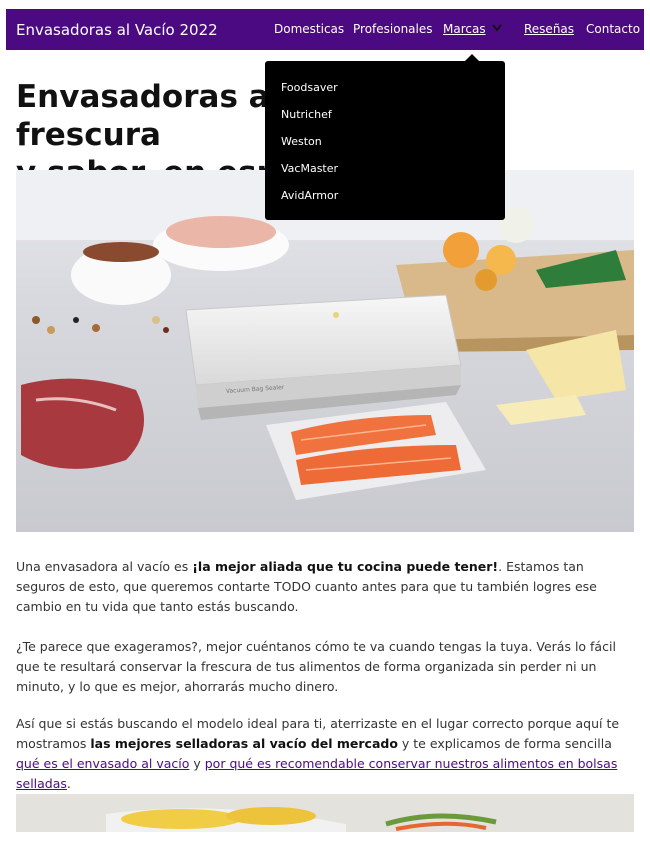  I want to click on paragraph-text: y, so click(197, 763).